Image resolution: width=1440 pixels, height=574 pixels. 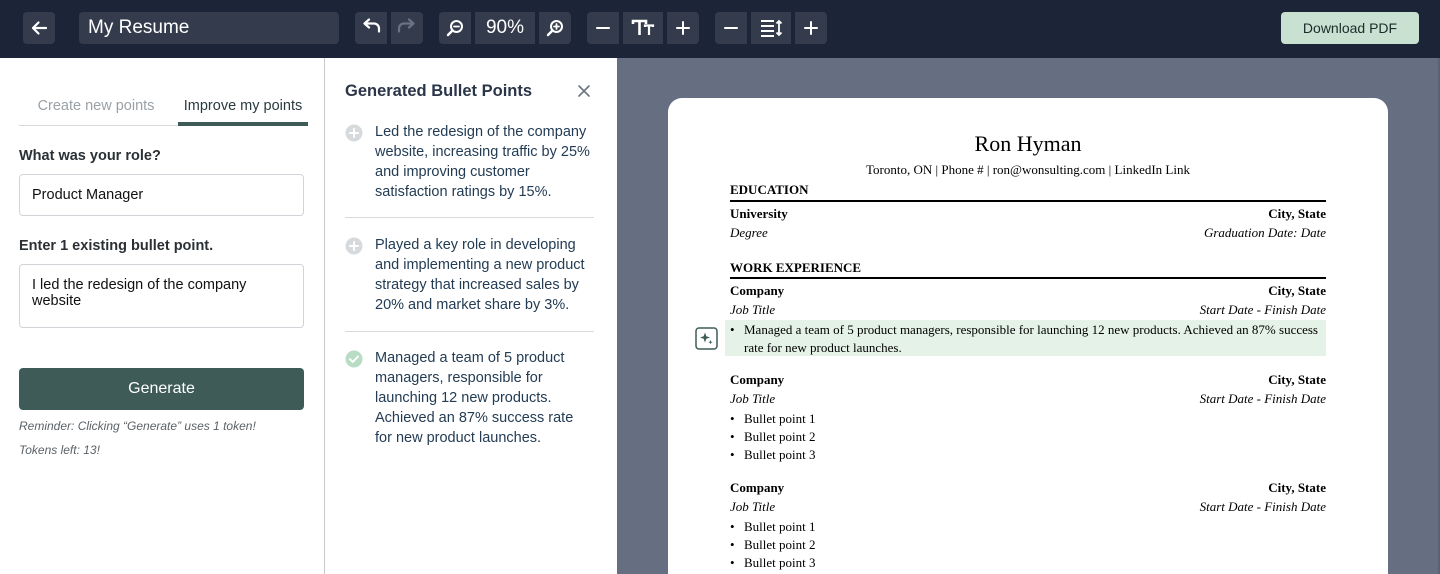 I want to click on zoom-in-icon, so click(x=554, y=28).